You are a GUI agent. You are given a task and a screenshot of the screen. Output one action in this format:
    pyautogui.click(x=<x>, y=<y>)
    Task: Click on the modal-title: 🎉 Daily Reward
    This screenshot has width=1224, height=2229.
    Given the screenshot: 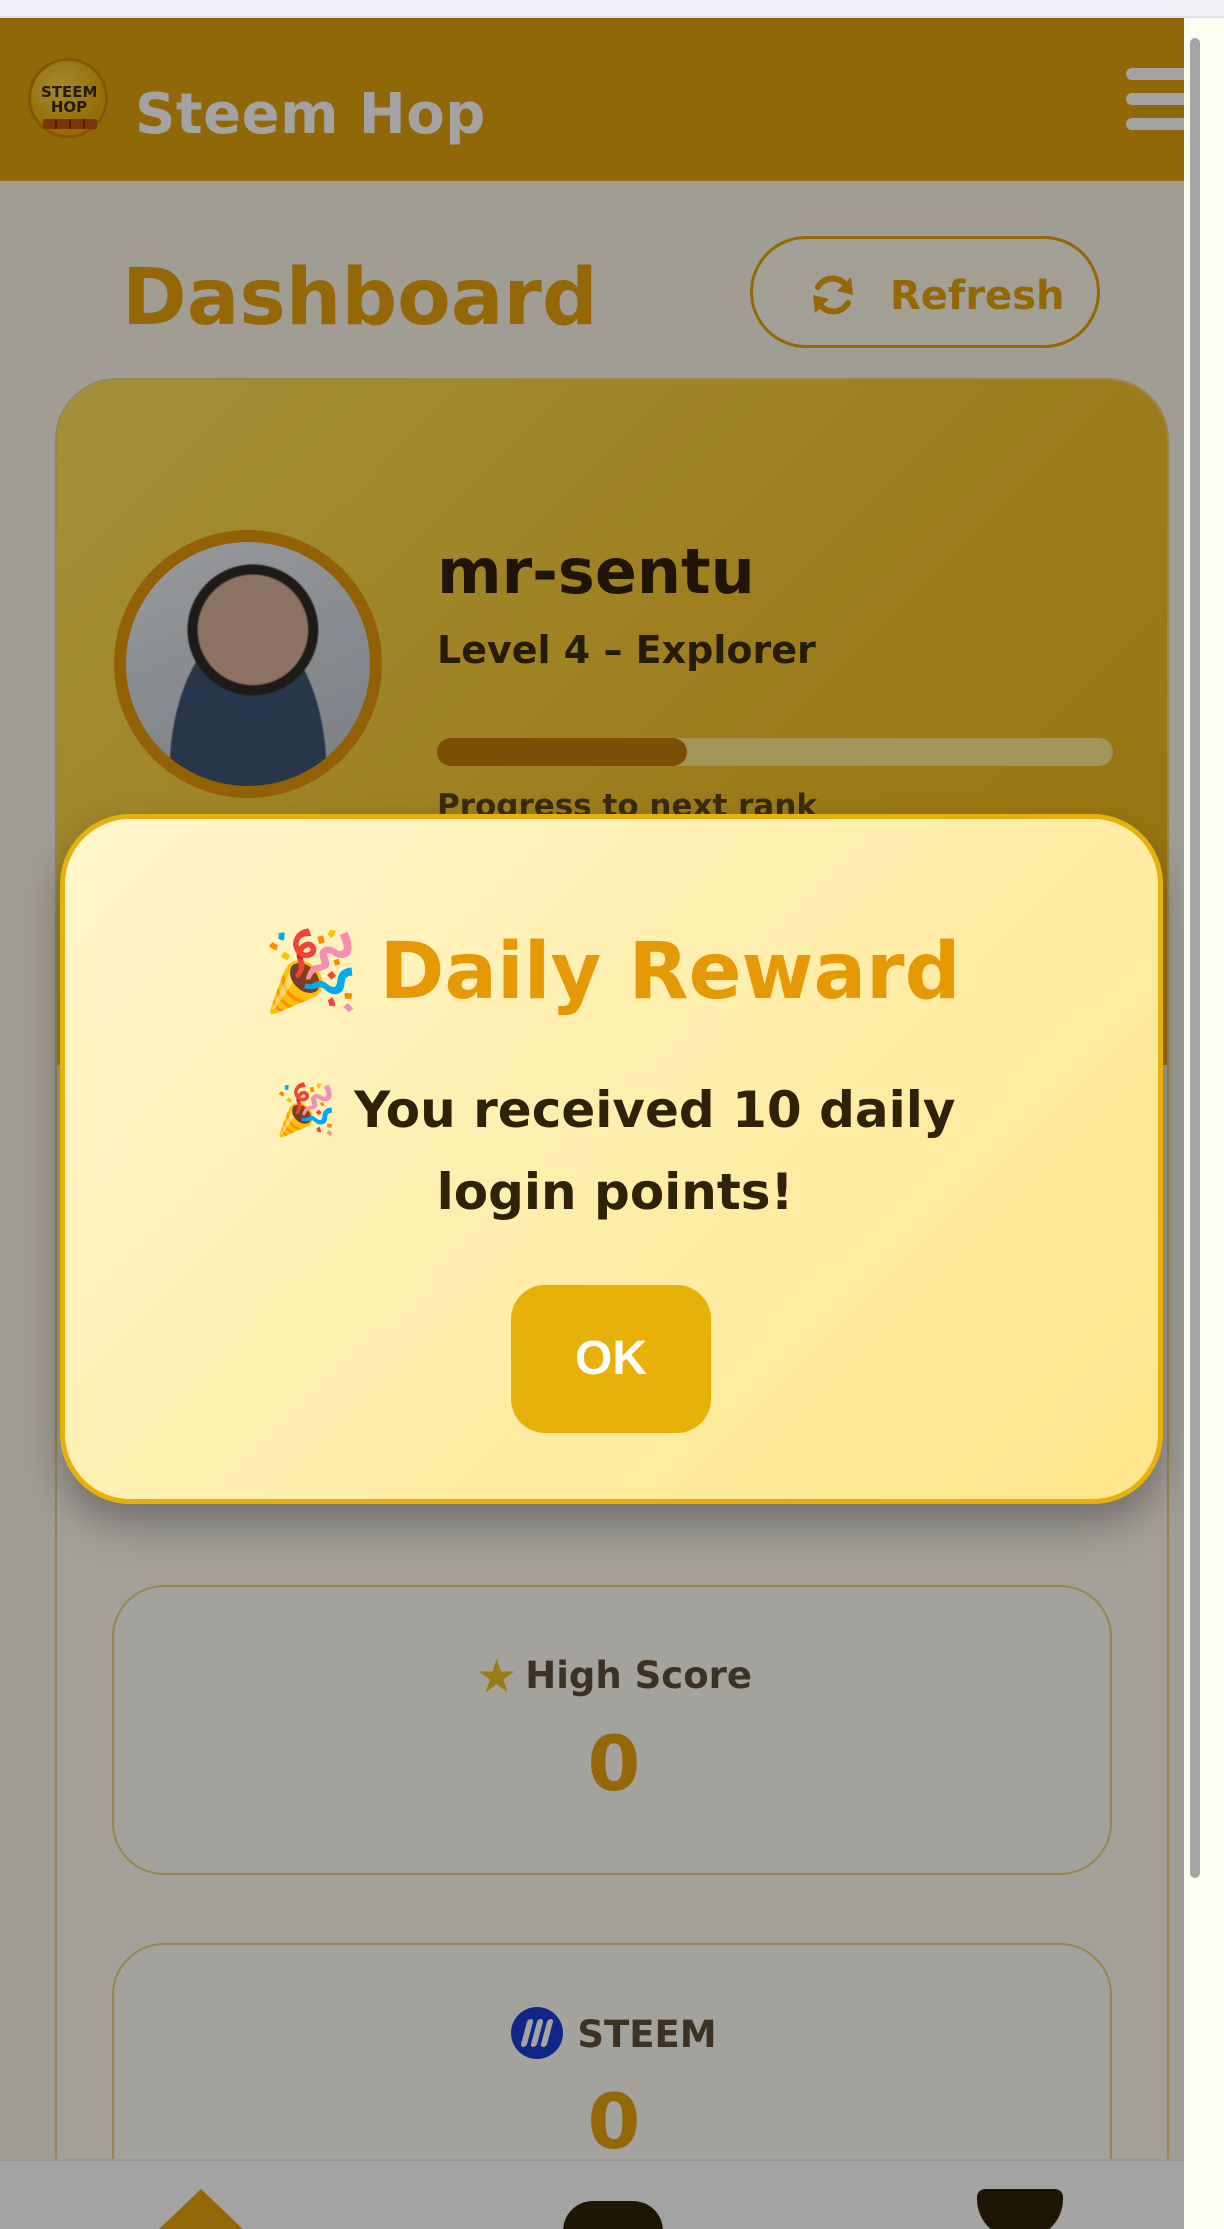 What is the action you would take?
    pyautogui.click(x=611, y=972)
    